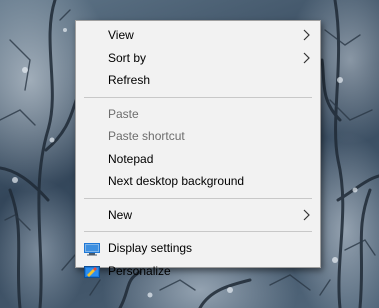 Image resolution: width=379 pixels, height=308 pixels. I want to click on menu-item-label: Display settings, so click(150, 248).